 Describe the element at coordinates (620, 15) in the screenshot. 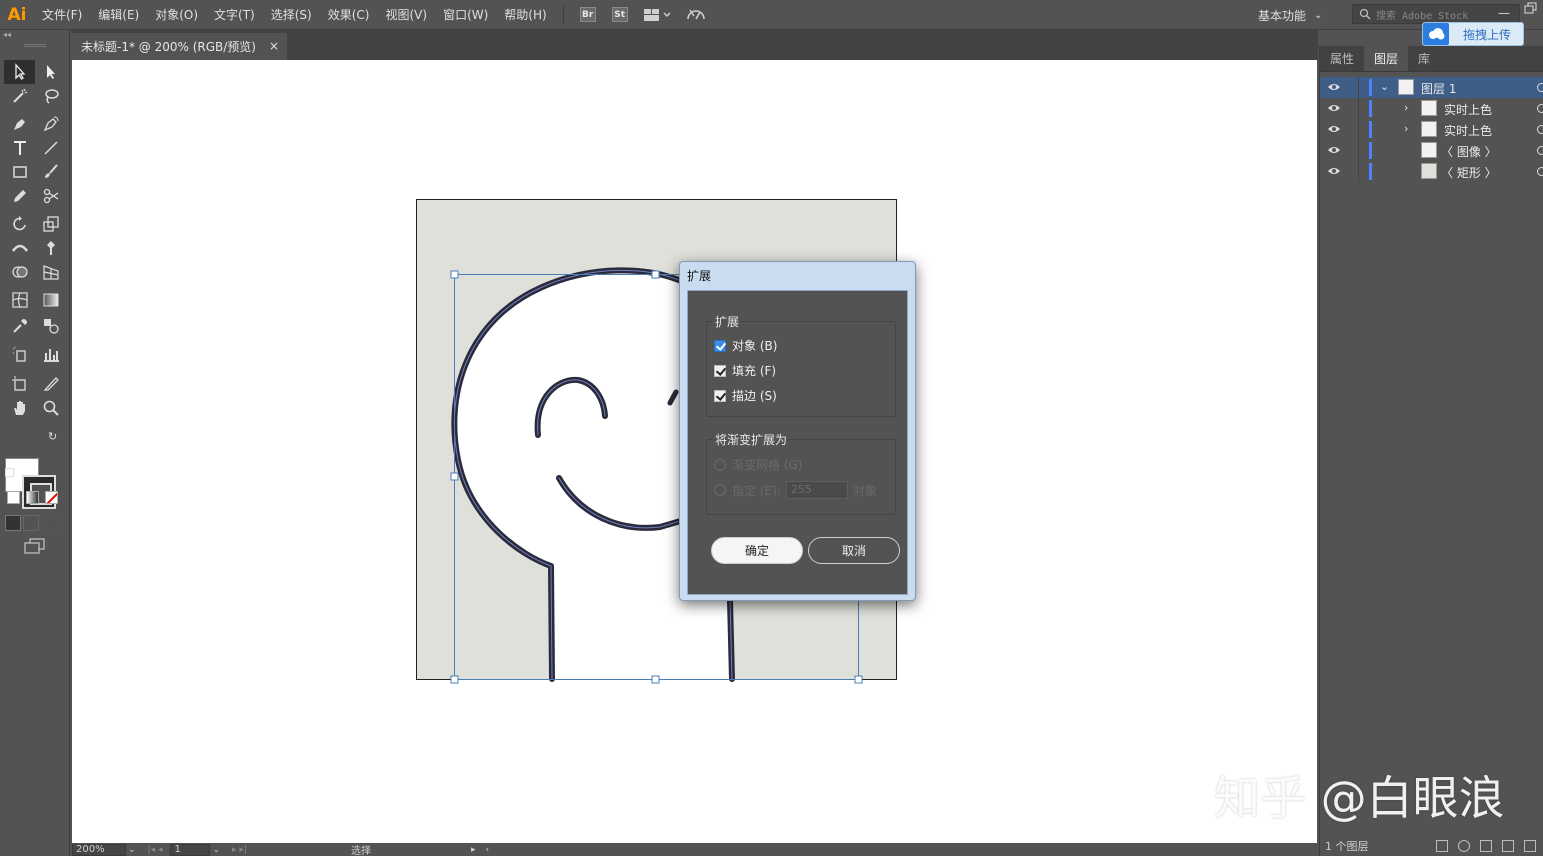

I see `stock-button: St` at that location.